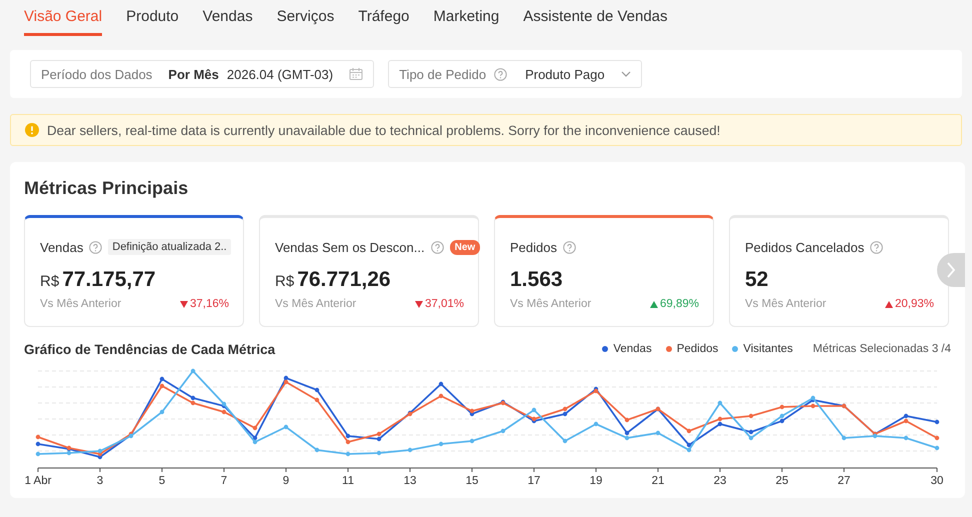 The width and height of the screenshot is (972, 517). What do you see at coordinates (280, 74) in the screenshot?
I see `period-value: 2026.04 (GMT-03)` at bounding box center [280, 74].